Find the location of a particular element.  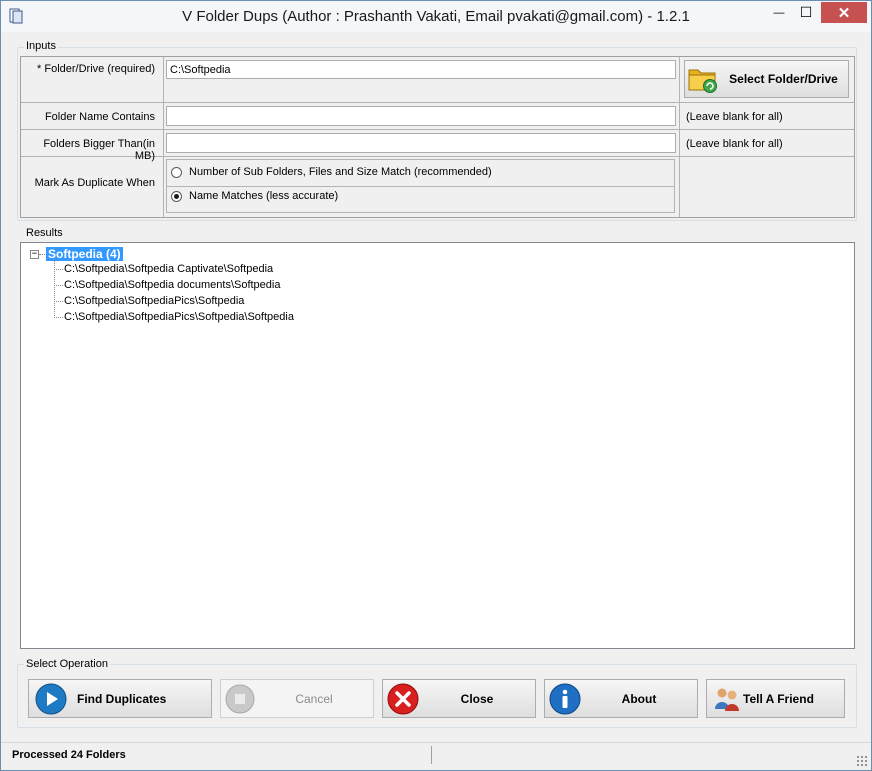

users-icon is located at coordinates (727, 699).